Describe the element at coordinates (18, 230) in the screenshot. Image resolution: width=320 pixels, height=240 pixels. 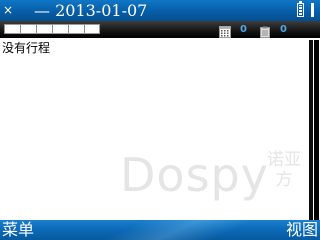
I see `menu-softkey: 菜单` at that location.